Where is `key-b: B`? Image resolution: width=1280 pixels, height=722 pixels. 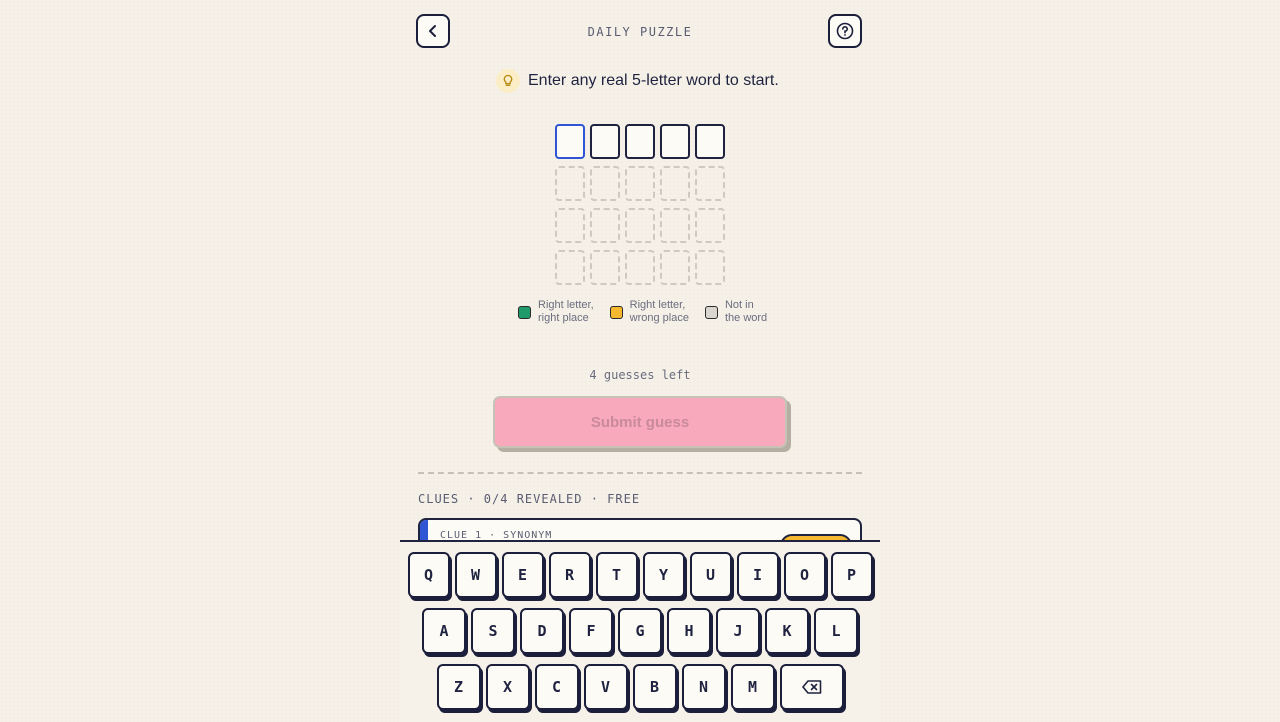 key-b: B is located at coordinates (654, 687).